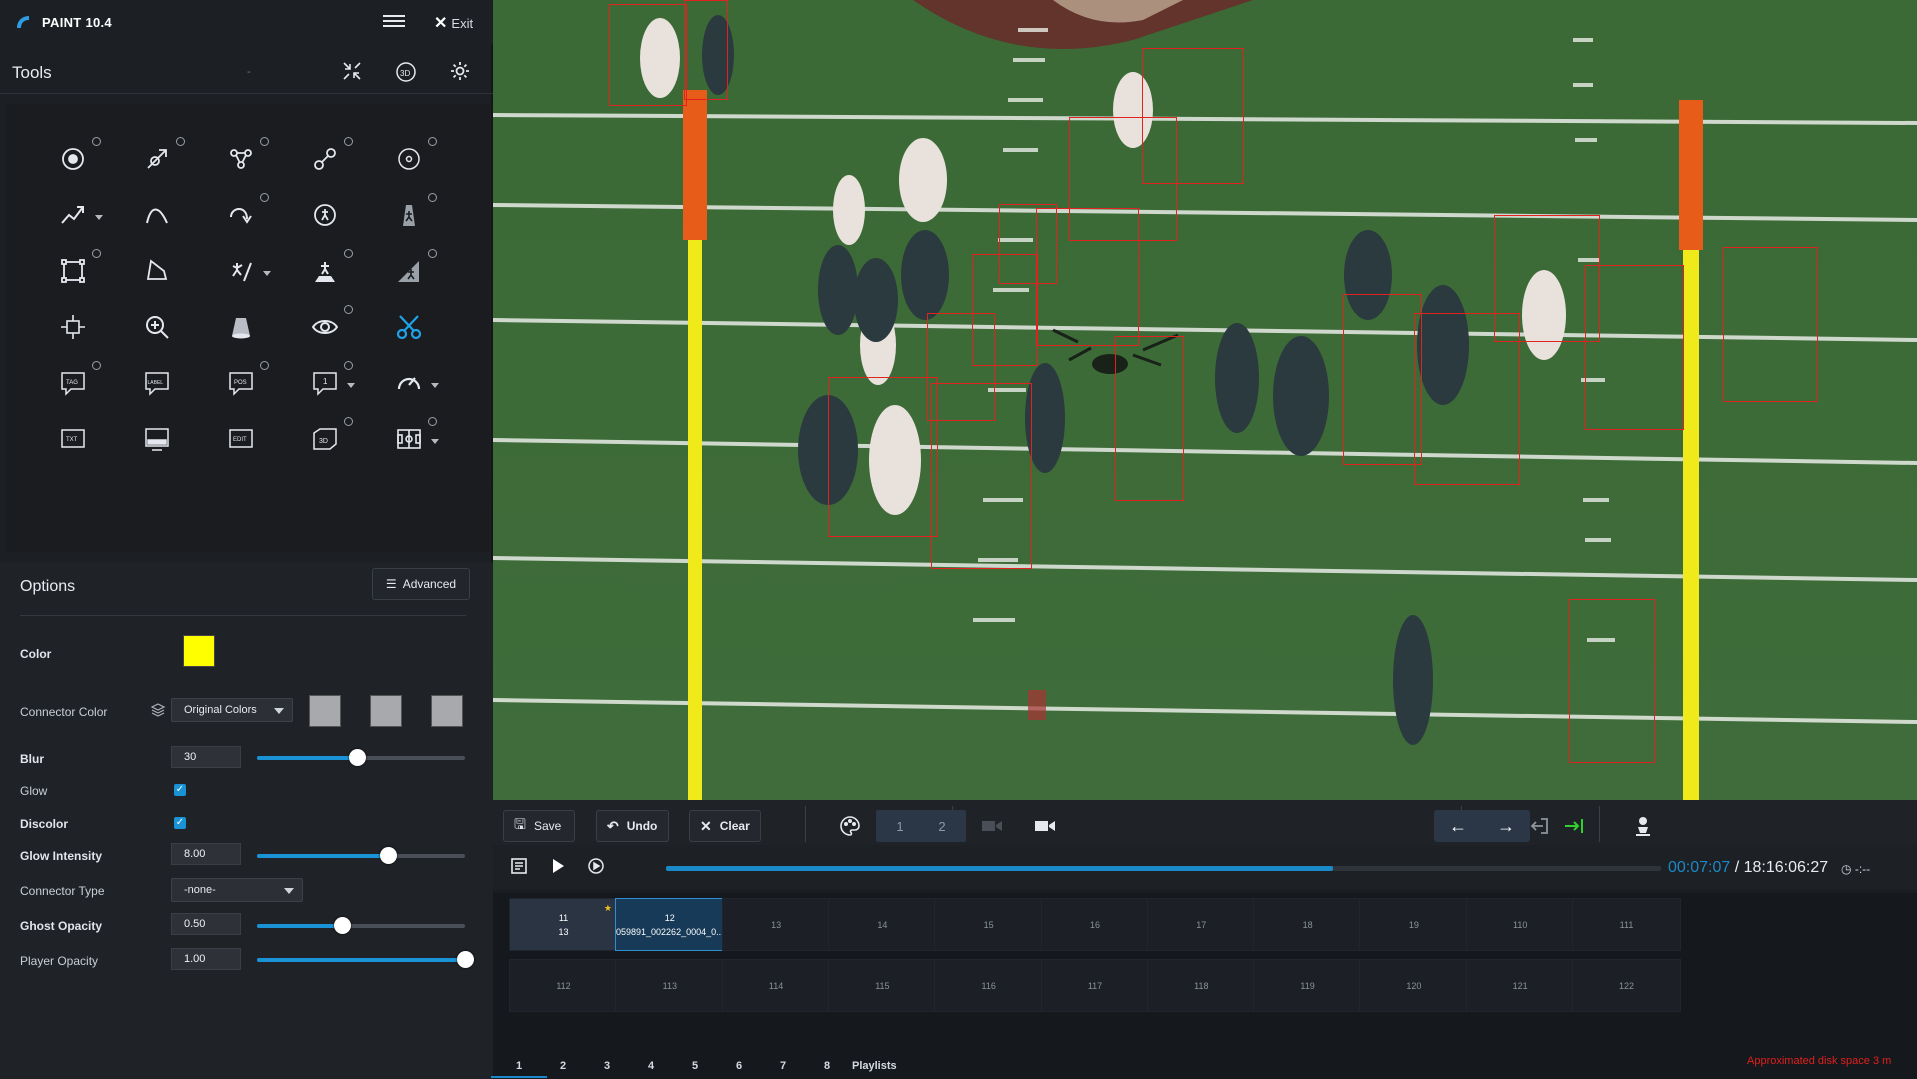  What do you see at coordinates (157, 215) in the screenshot?
I see `curve-tool-icon` at bounding box center [157, 215].